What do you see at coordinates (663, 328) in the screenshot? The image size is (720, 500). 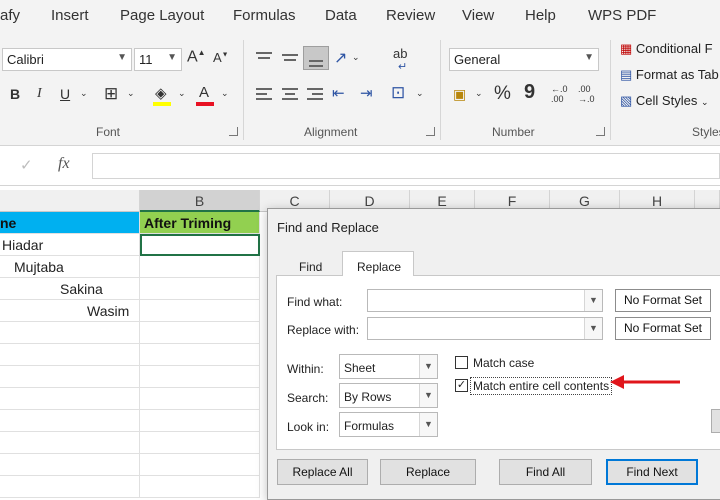 I see `replace-format-button: No Format Set` at bounding box center [663, 328].